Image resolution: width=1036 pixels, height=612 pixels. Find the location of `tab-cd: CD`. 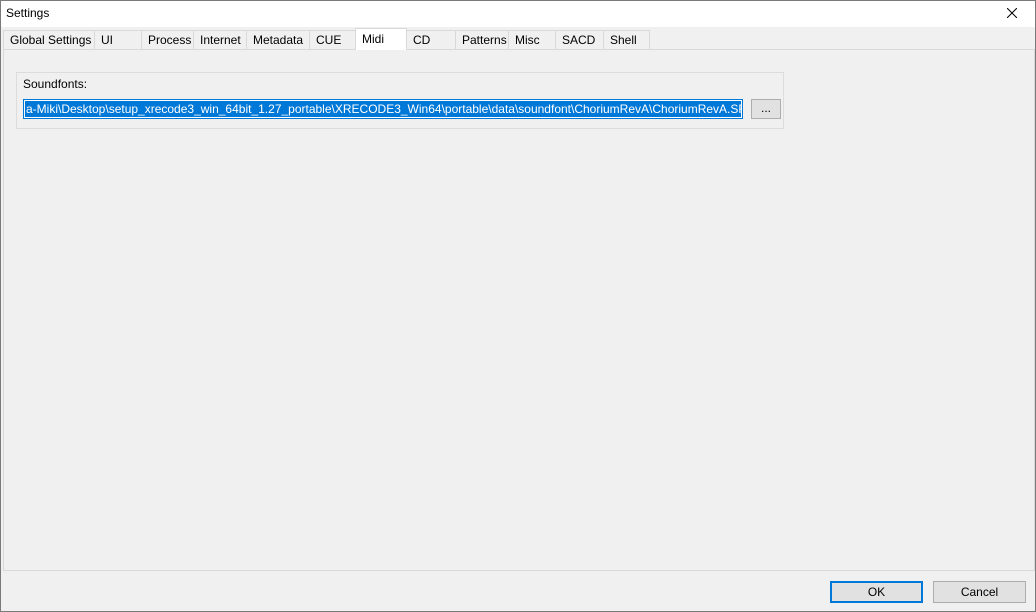

tab-cd: CD is located at coordinates (431, 39).